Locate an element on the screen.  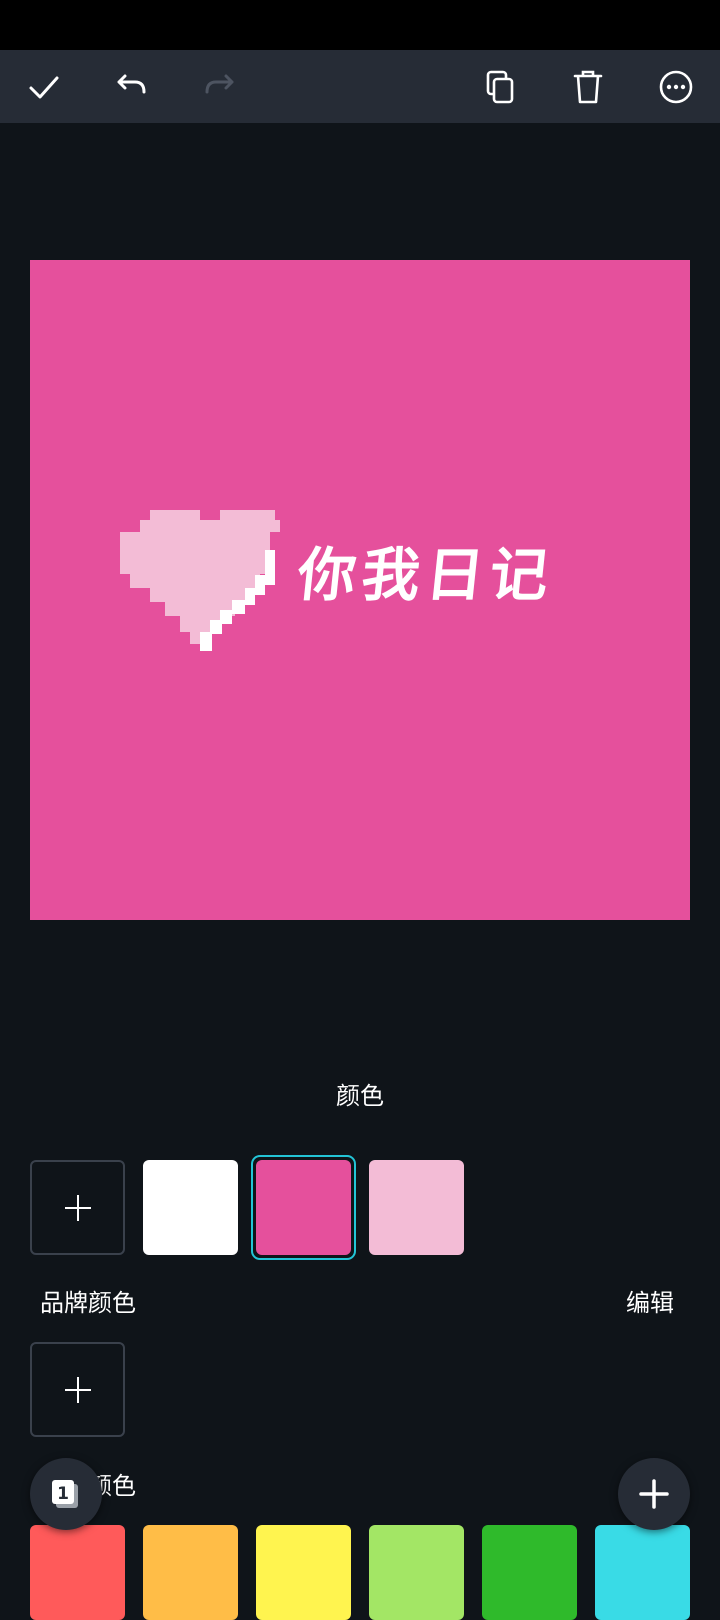
confirm-button is located at coordinates (44, 87).